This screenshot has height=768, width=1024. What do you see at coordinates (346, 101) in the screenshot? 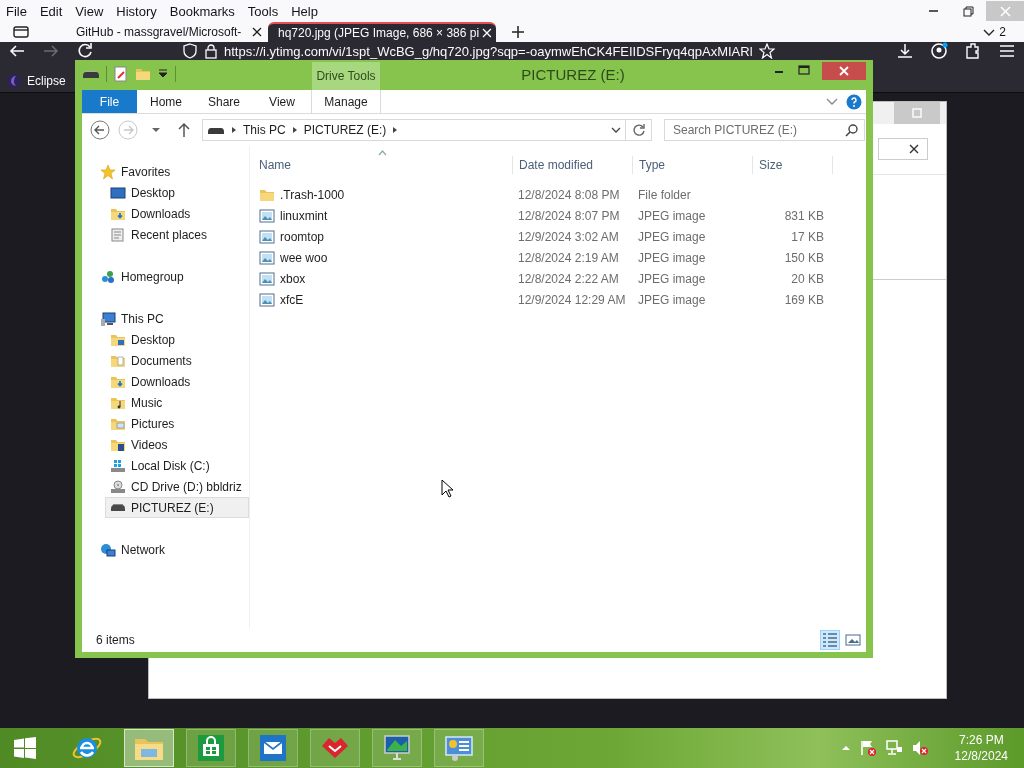
I see `ribbon-tab: Manage` at bounding box center [346, 101].